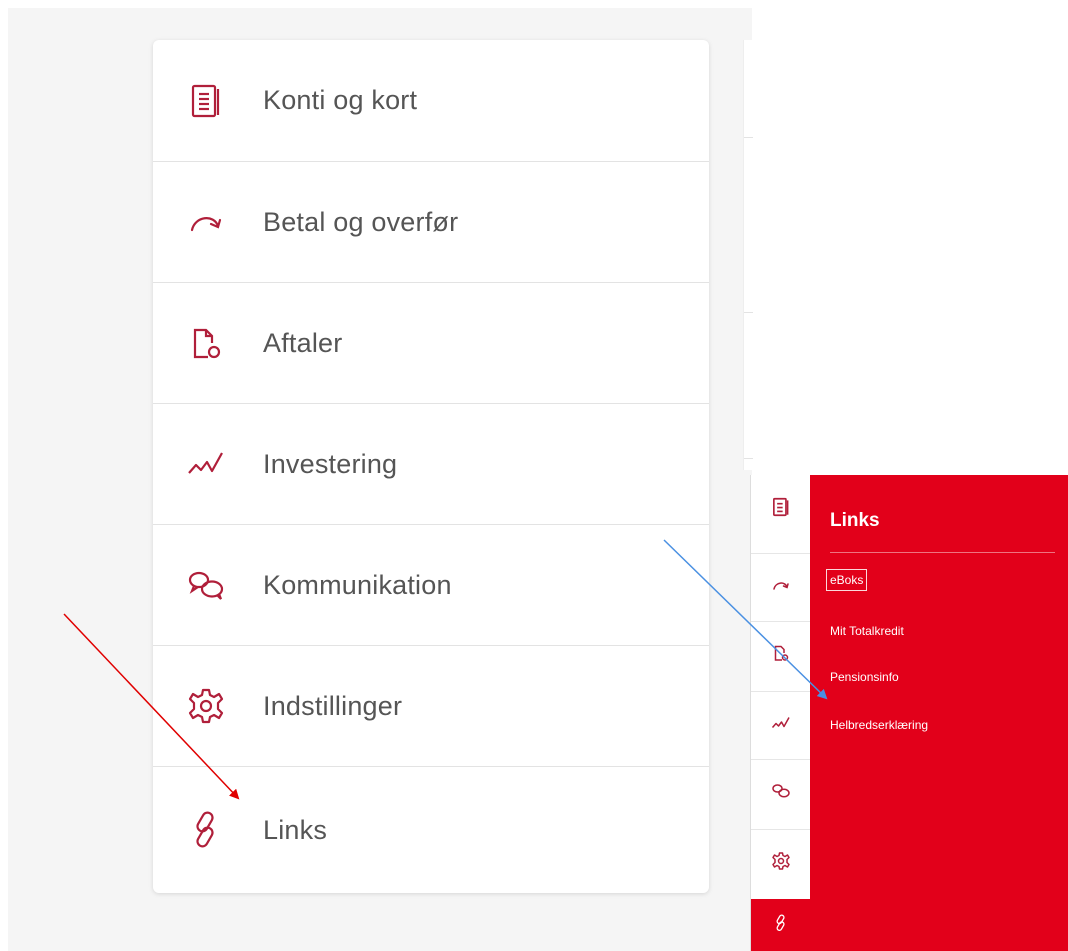  I want to click on collapsed-item-aftaler, so click(781, 655).